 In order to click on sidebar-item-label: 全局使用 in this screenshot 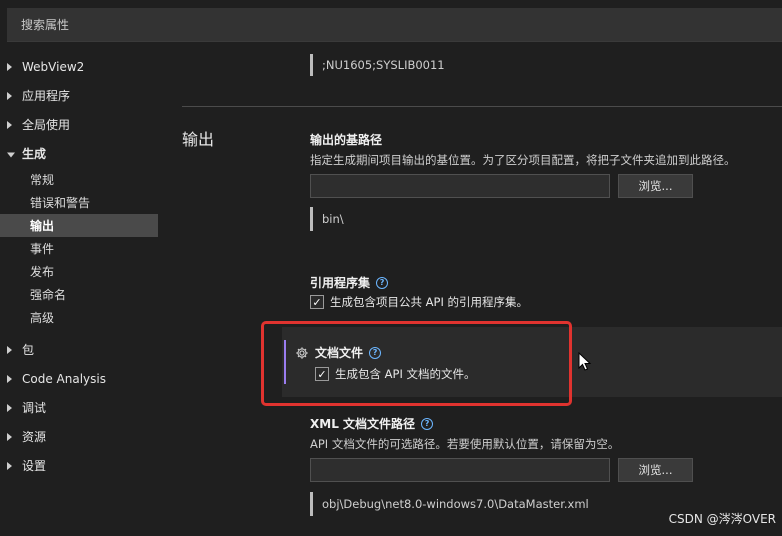, I will do `click(46, 125)`.